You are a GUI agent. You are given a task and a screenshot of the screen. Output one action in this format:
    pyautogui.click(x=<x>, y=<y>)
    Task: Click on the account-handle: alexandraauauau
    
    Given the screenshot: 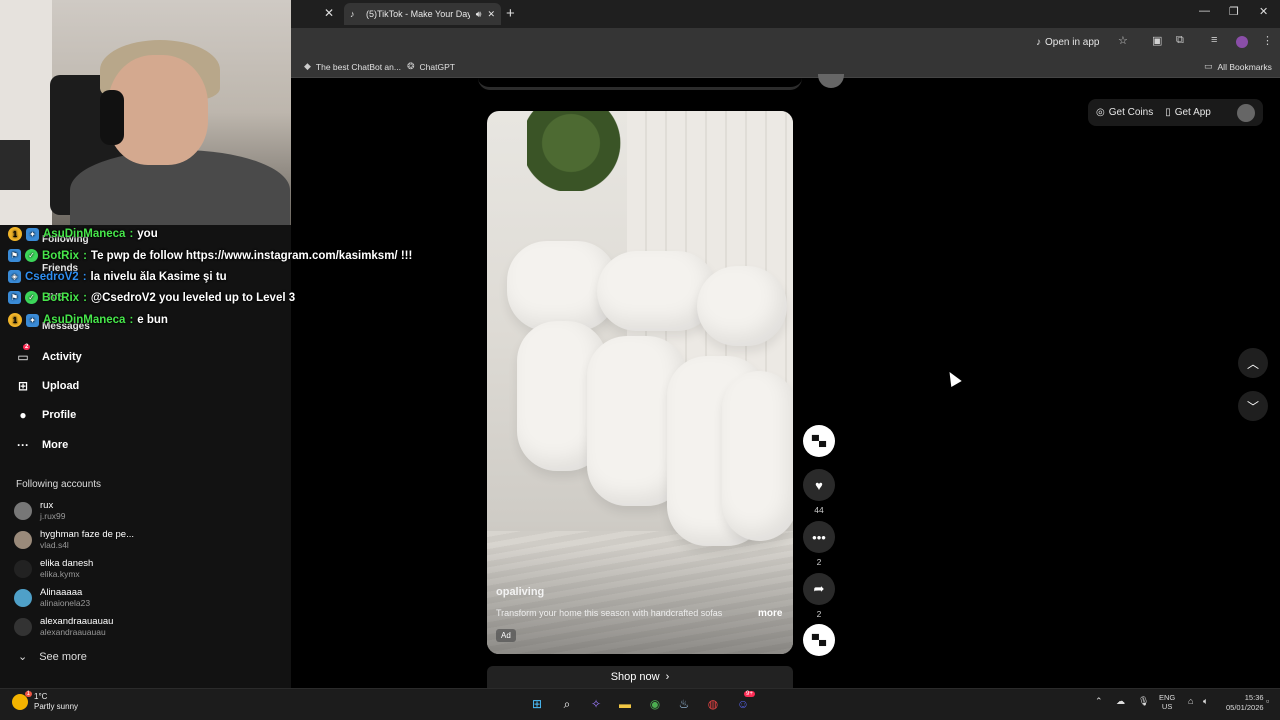 What is the action you would take?
    pyautogui.click(x=73, y=632)
    